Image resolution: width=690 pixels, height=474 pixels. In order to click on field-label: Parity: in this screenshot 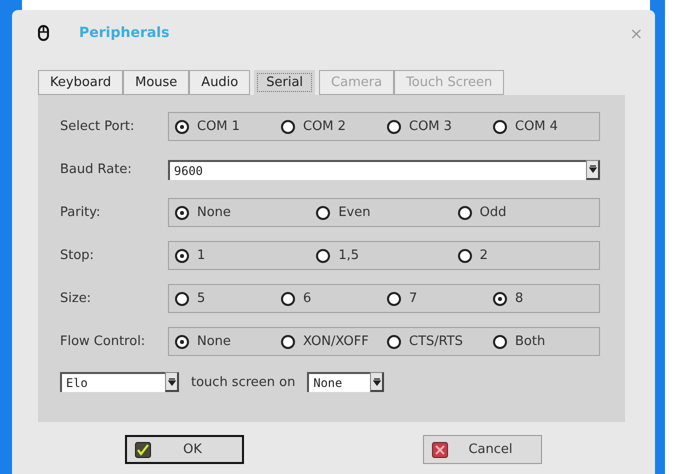, I will do `click(81, 212)`.